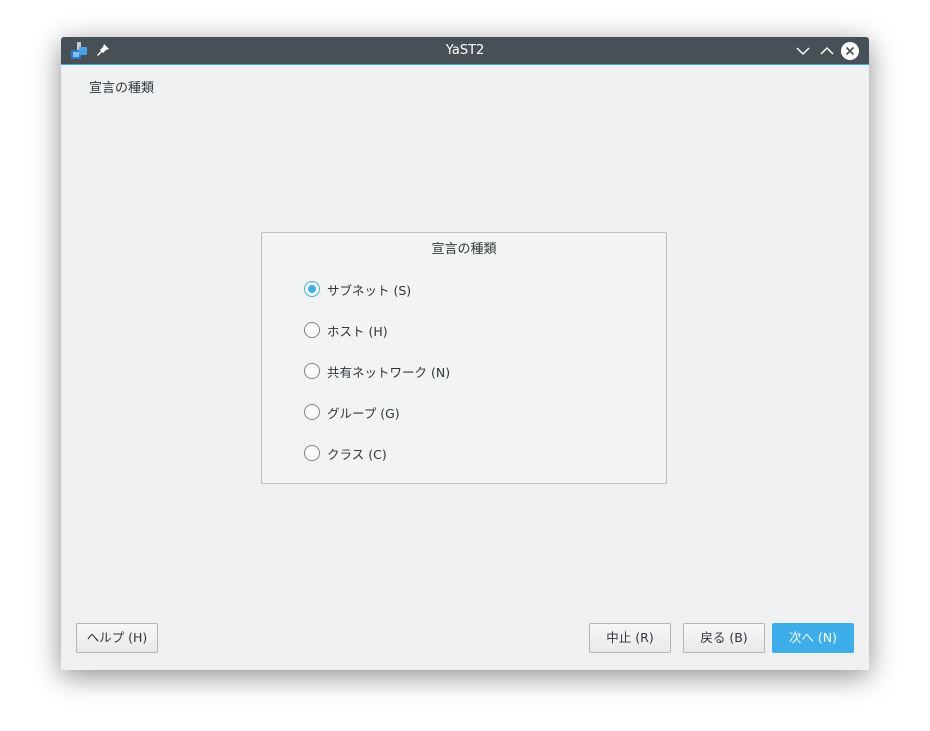 The image size is (930, 731). What do you see at coordinates (803, 51) in the screenshot?
I see `chevron-down-icon` at bounding box center [803, 51].